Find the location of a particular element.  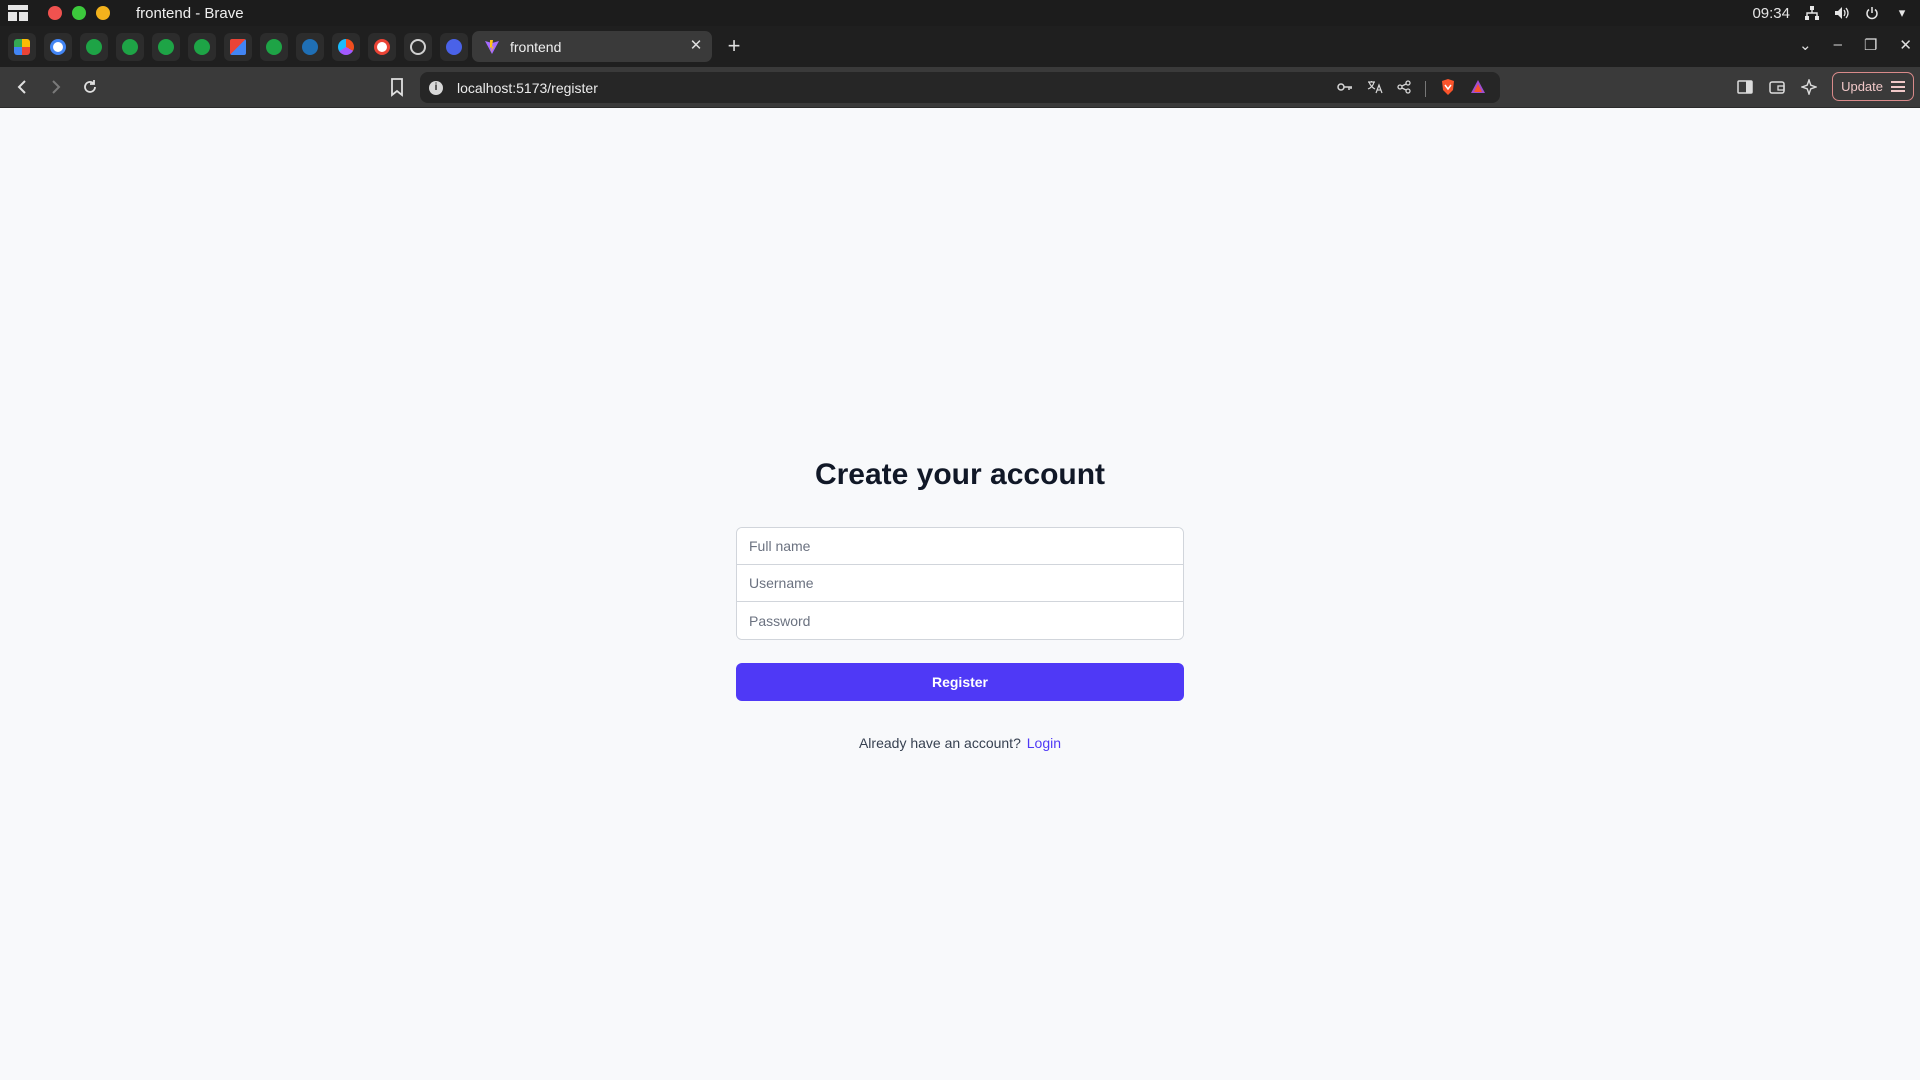

sidebar-icon is located at coordinates (1745, 87).